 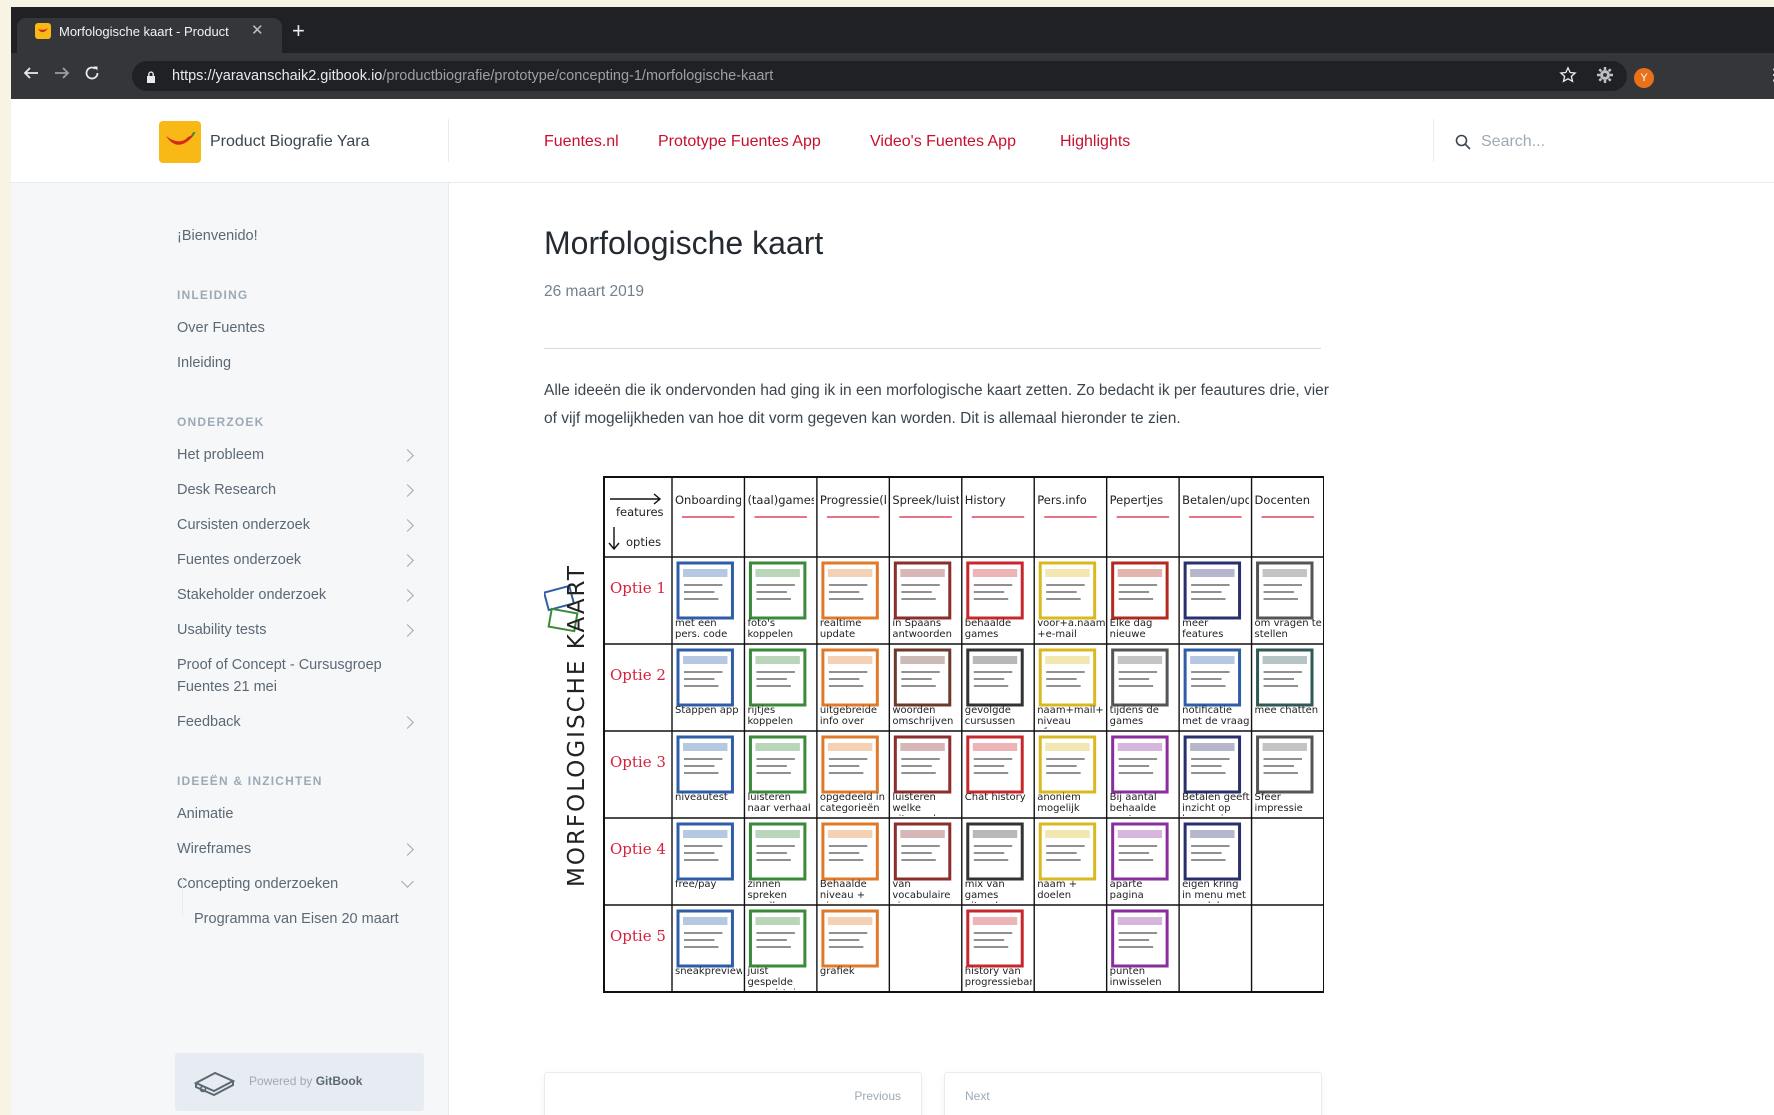 I want to click on map-cell-caption: punten inwisselen voor pepertjes, so click(x=1135, y=978).